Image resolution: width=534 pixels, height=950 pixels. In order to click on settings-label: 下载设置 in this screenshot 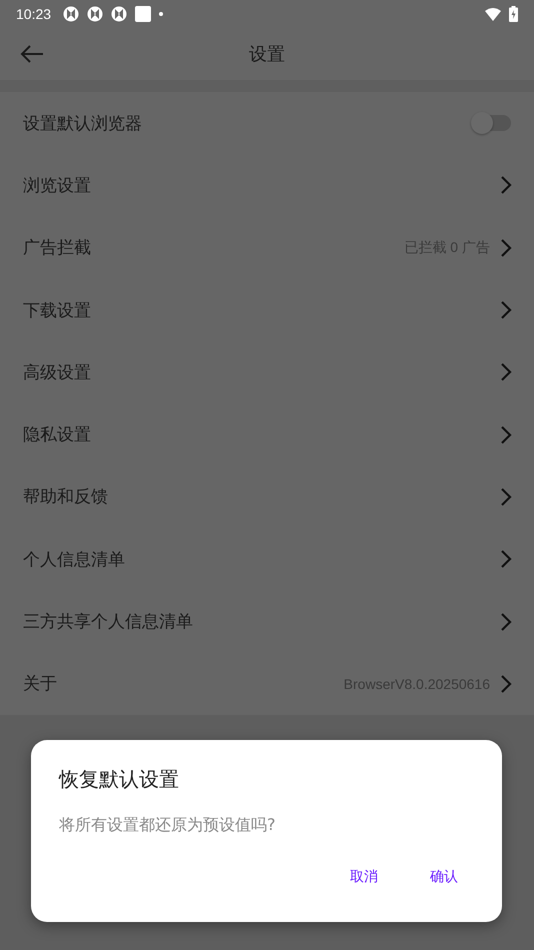, I will do `click(57, 311)`.